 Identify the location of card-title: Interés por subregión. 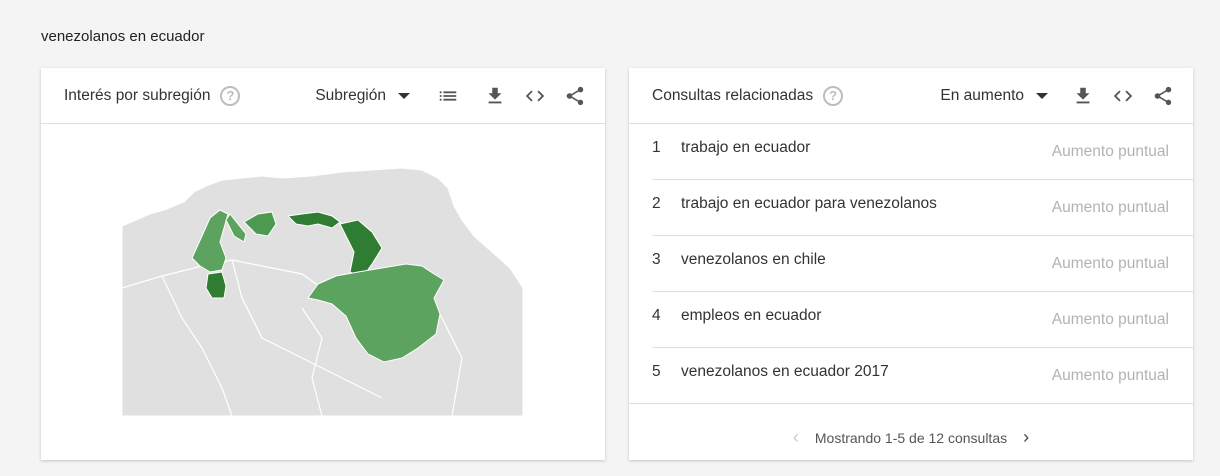
(137, 95).